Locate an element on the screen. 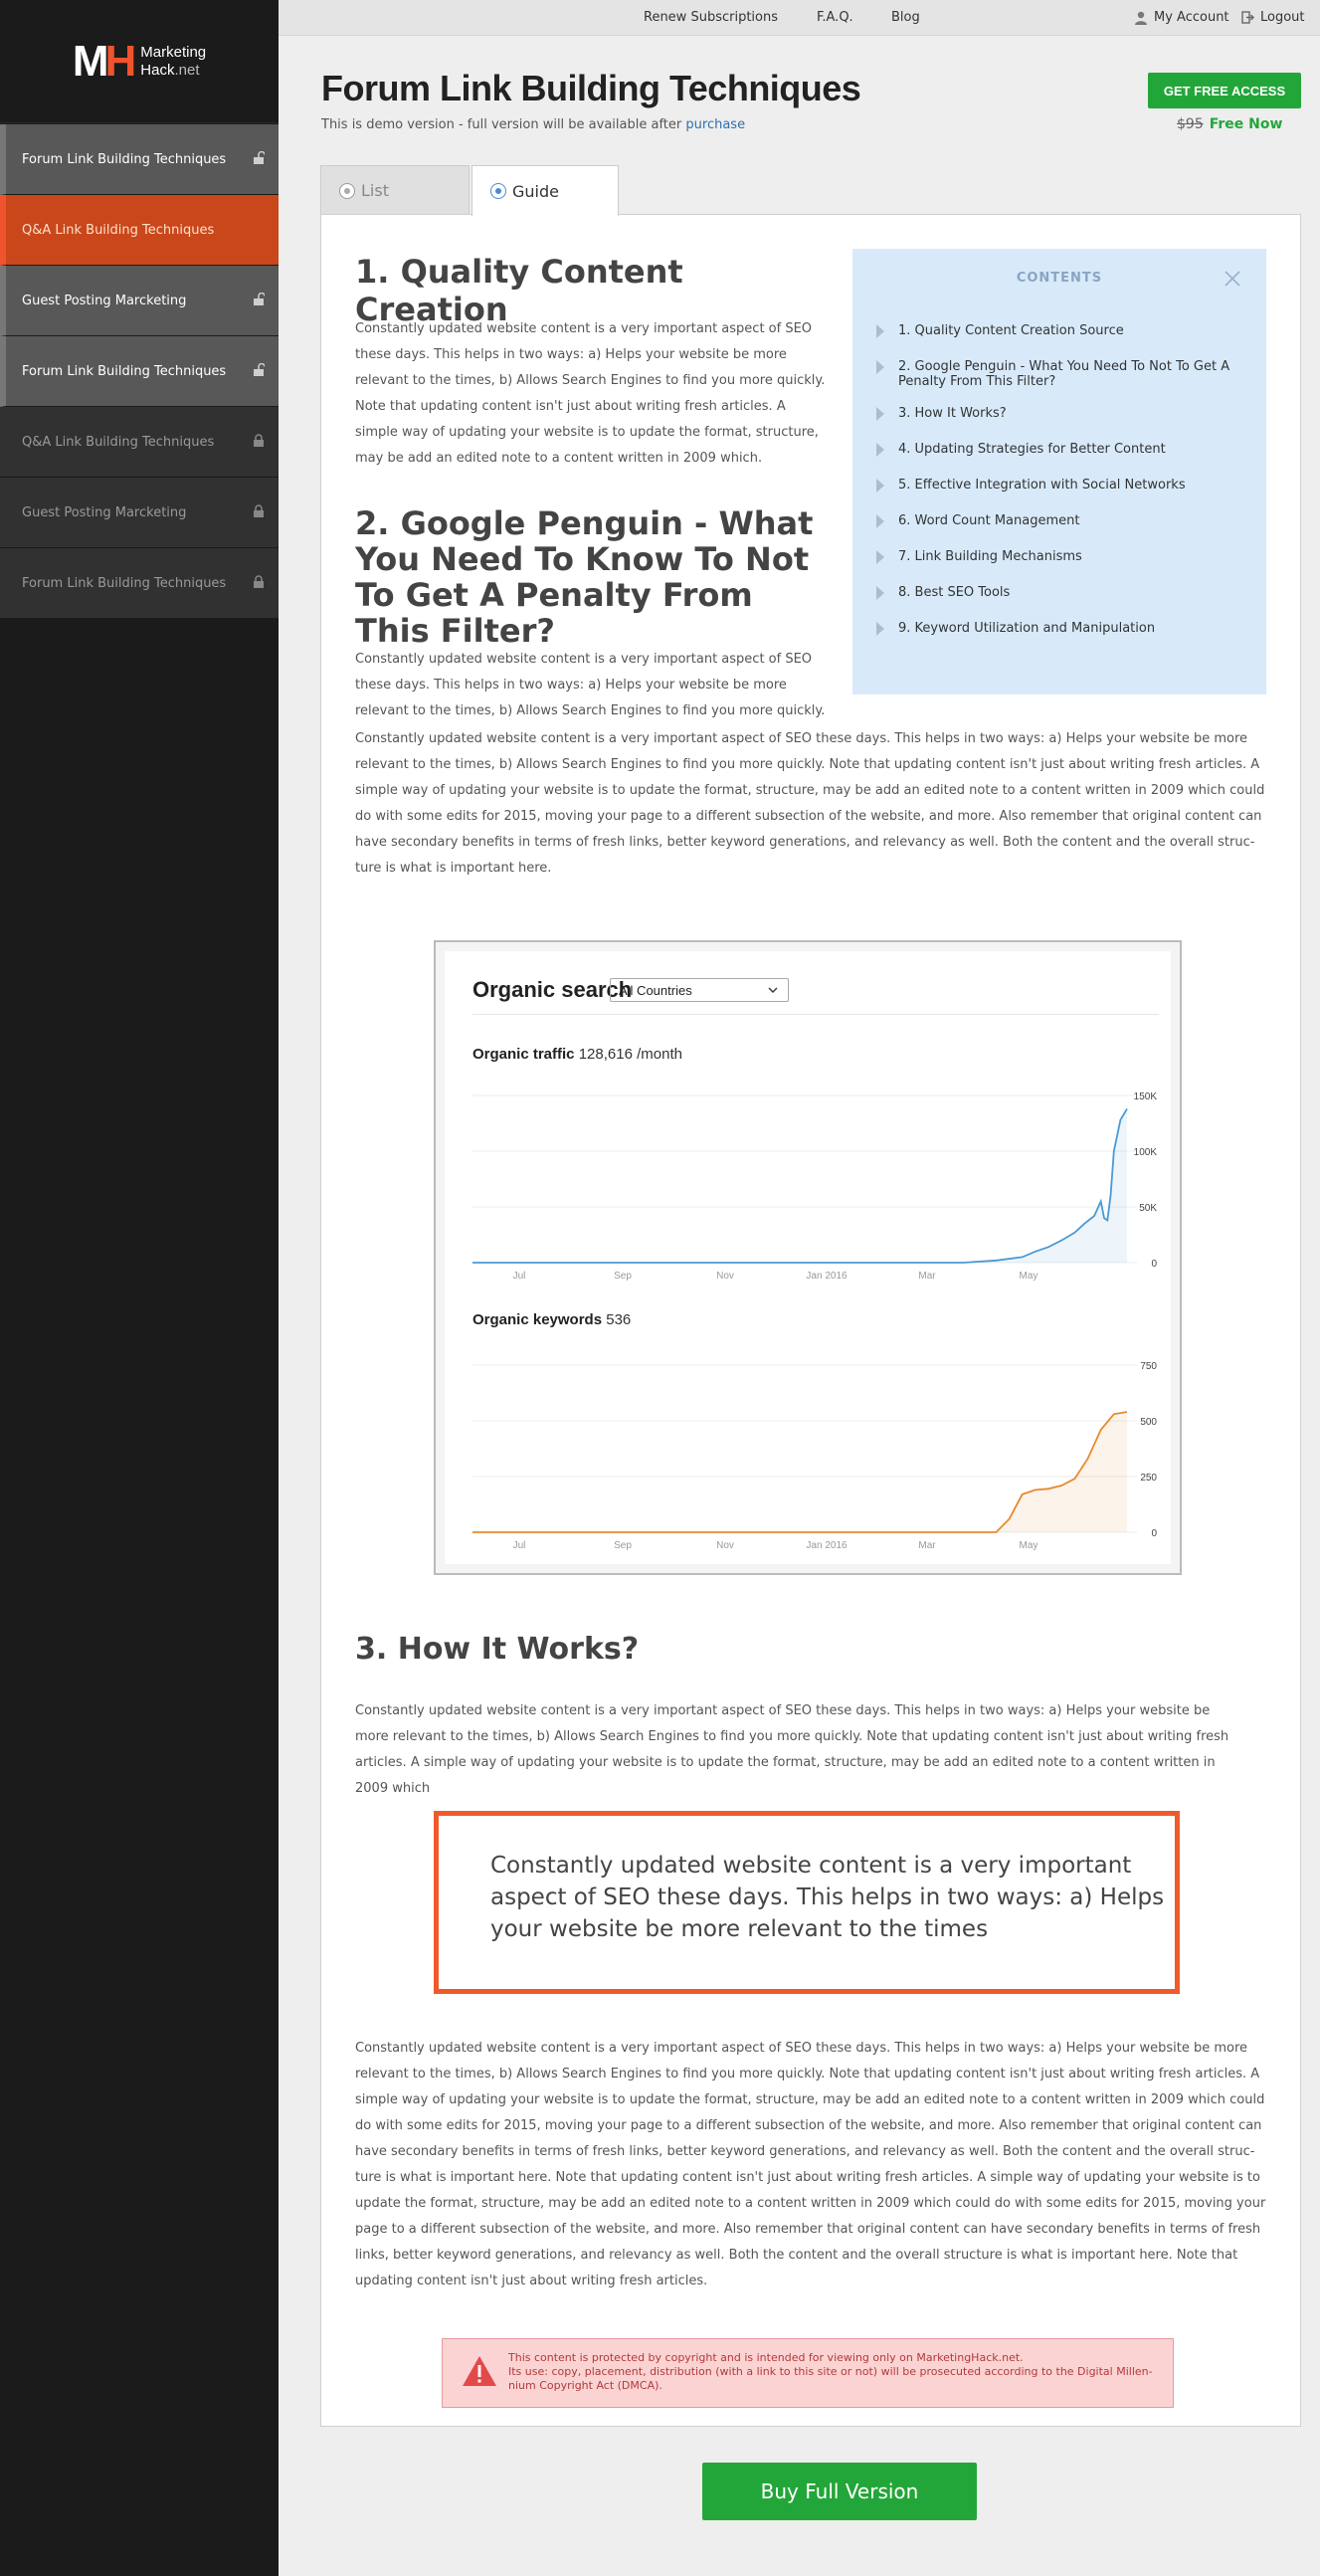 The image size is (1320, 2576). get-free-access-button: GET FREE ACCESS is located at coordinates (1225, 90).